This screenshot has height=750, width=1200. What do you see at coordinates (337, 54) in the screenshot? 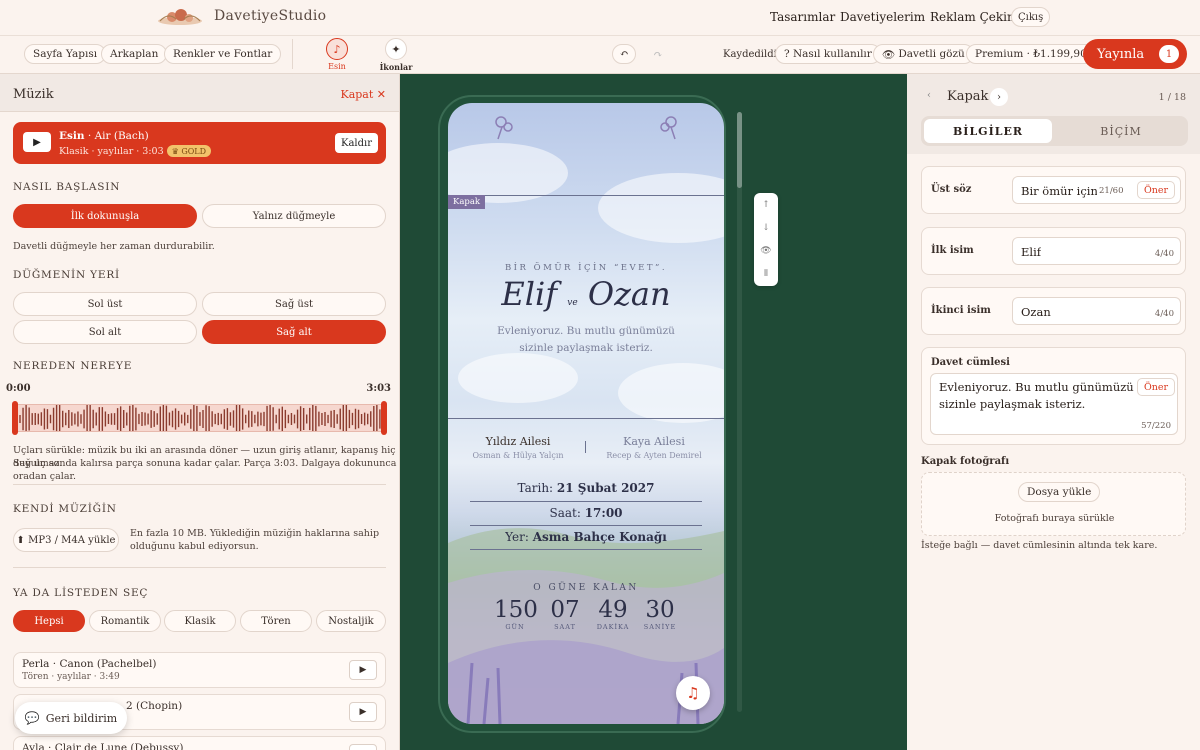
I see `esin-tool: ♪ Esin` at bounding box center [337, 54].